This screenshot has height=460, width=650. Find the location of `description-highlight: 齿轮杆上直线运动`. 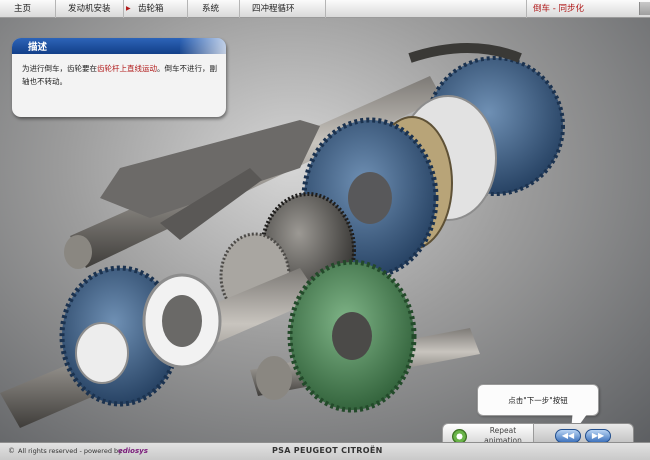

description-highlight: 齿轮杆上直线运动 is located at coordinates (127, 68).